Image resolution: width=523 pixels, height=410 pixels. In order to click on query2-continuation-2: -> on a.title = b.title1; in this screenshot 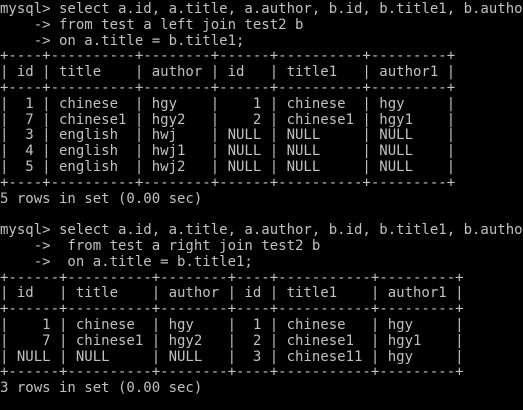, I will do `click(126, 261)`.